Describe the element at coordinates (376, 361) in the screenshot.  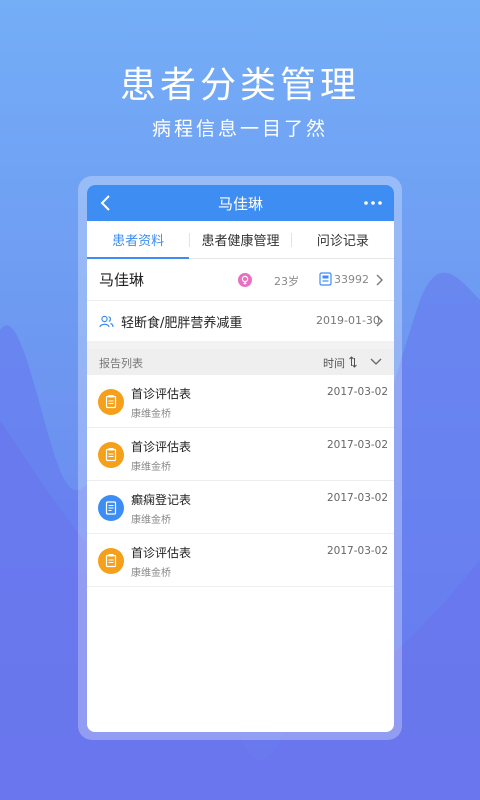
I see `chevron-down-icon` at that location.